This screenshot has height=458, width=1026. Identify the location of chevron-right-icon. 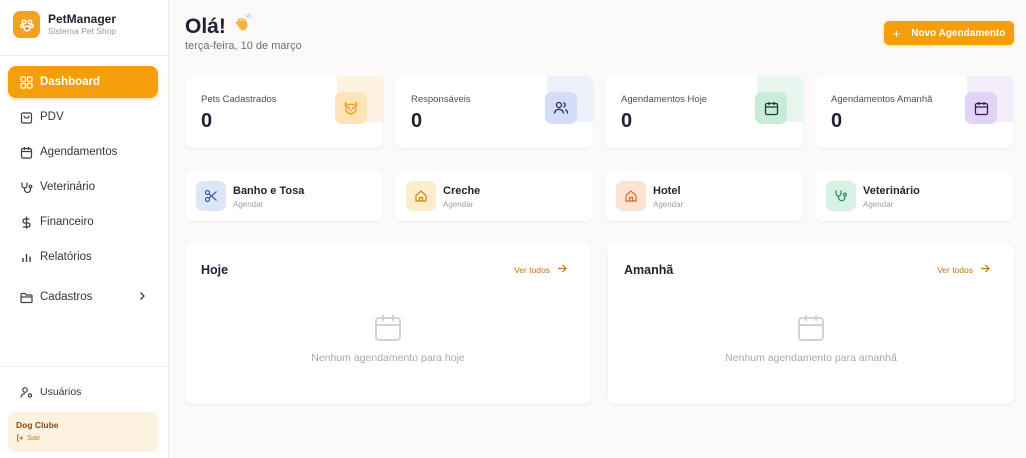
(142, 297).